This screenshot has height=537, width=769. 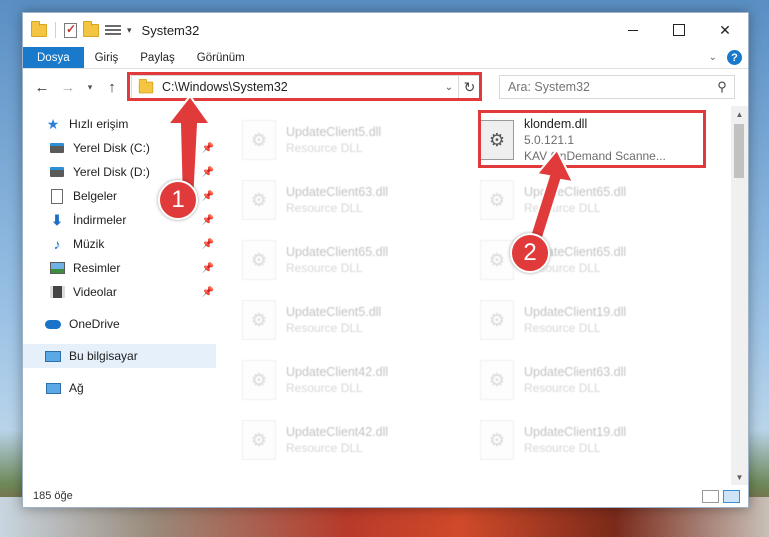 I want to click on view-toggle, so click(x=725, y=496).